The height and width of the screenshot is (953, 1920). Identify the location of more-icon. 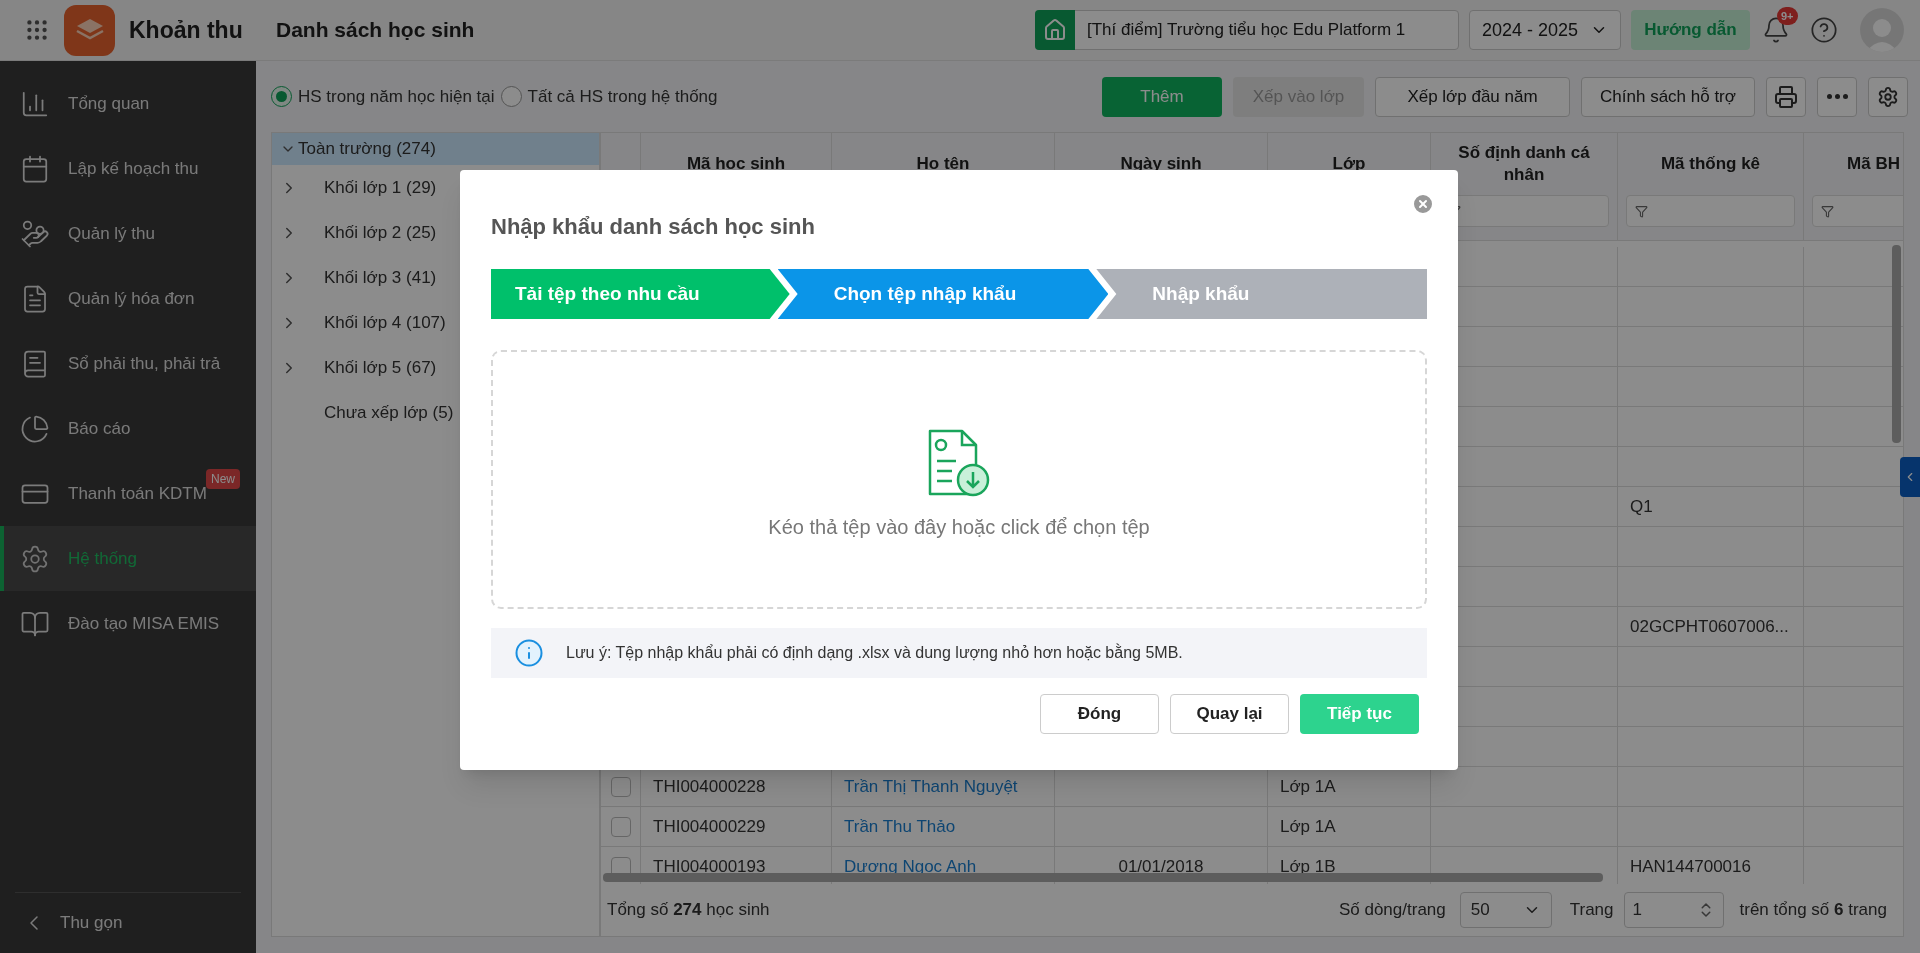
(1837, 96).